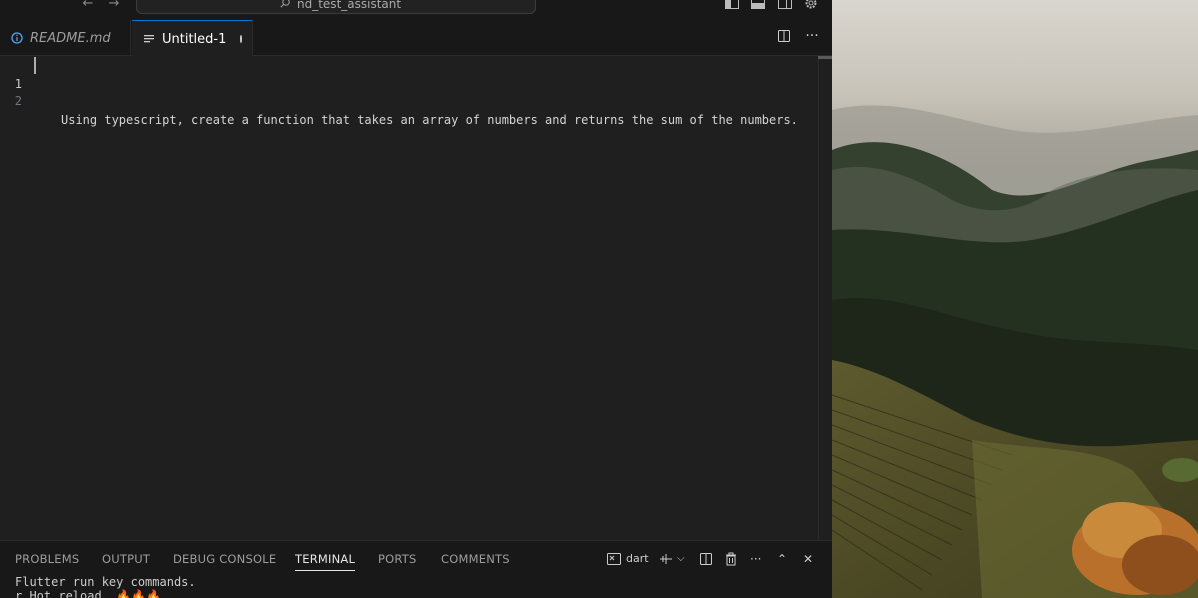 The width and height of the screenshot is (1198, 598). What do you see at coordinates (114, 6) in the screenshot?
I see `forward-arrow-icon: →` at bounding box center [114, 6].